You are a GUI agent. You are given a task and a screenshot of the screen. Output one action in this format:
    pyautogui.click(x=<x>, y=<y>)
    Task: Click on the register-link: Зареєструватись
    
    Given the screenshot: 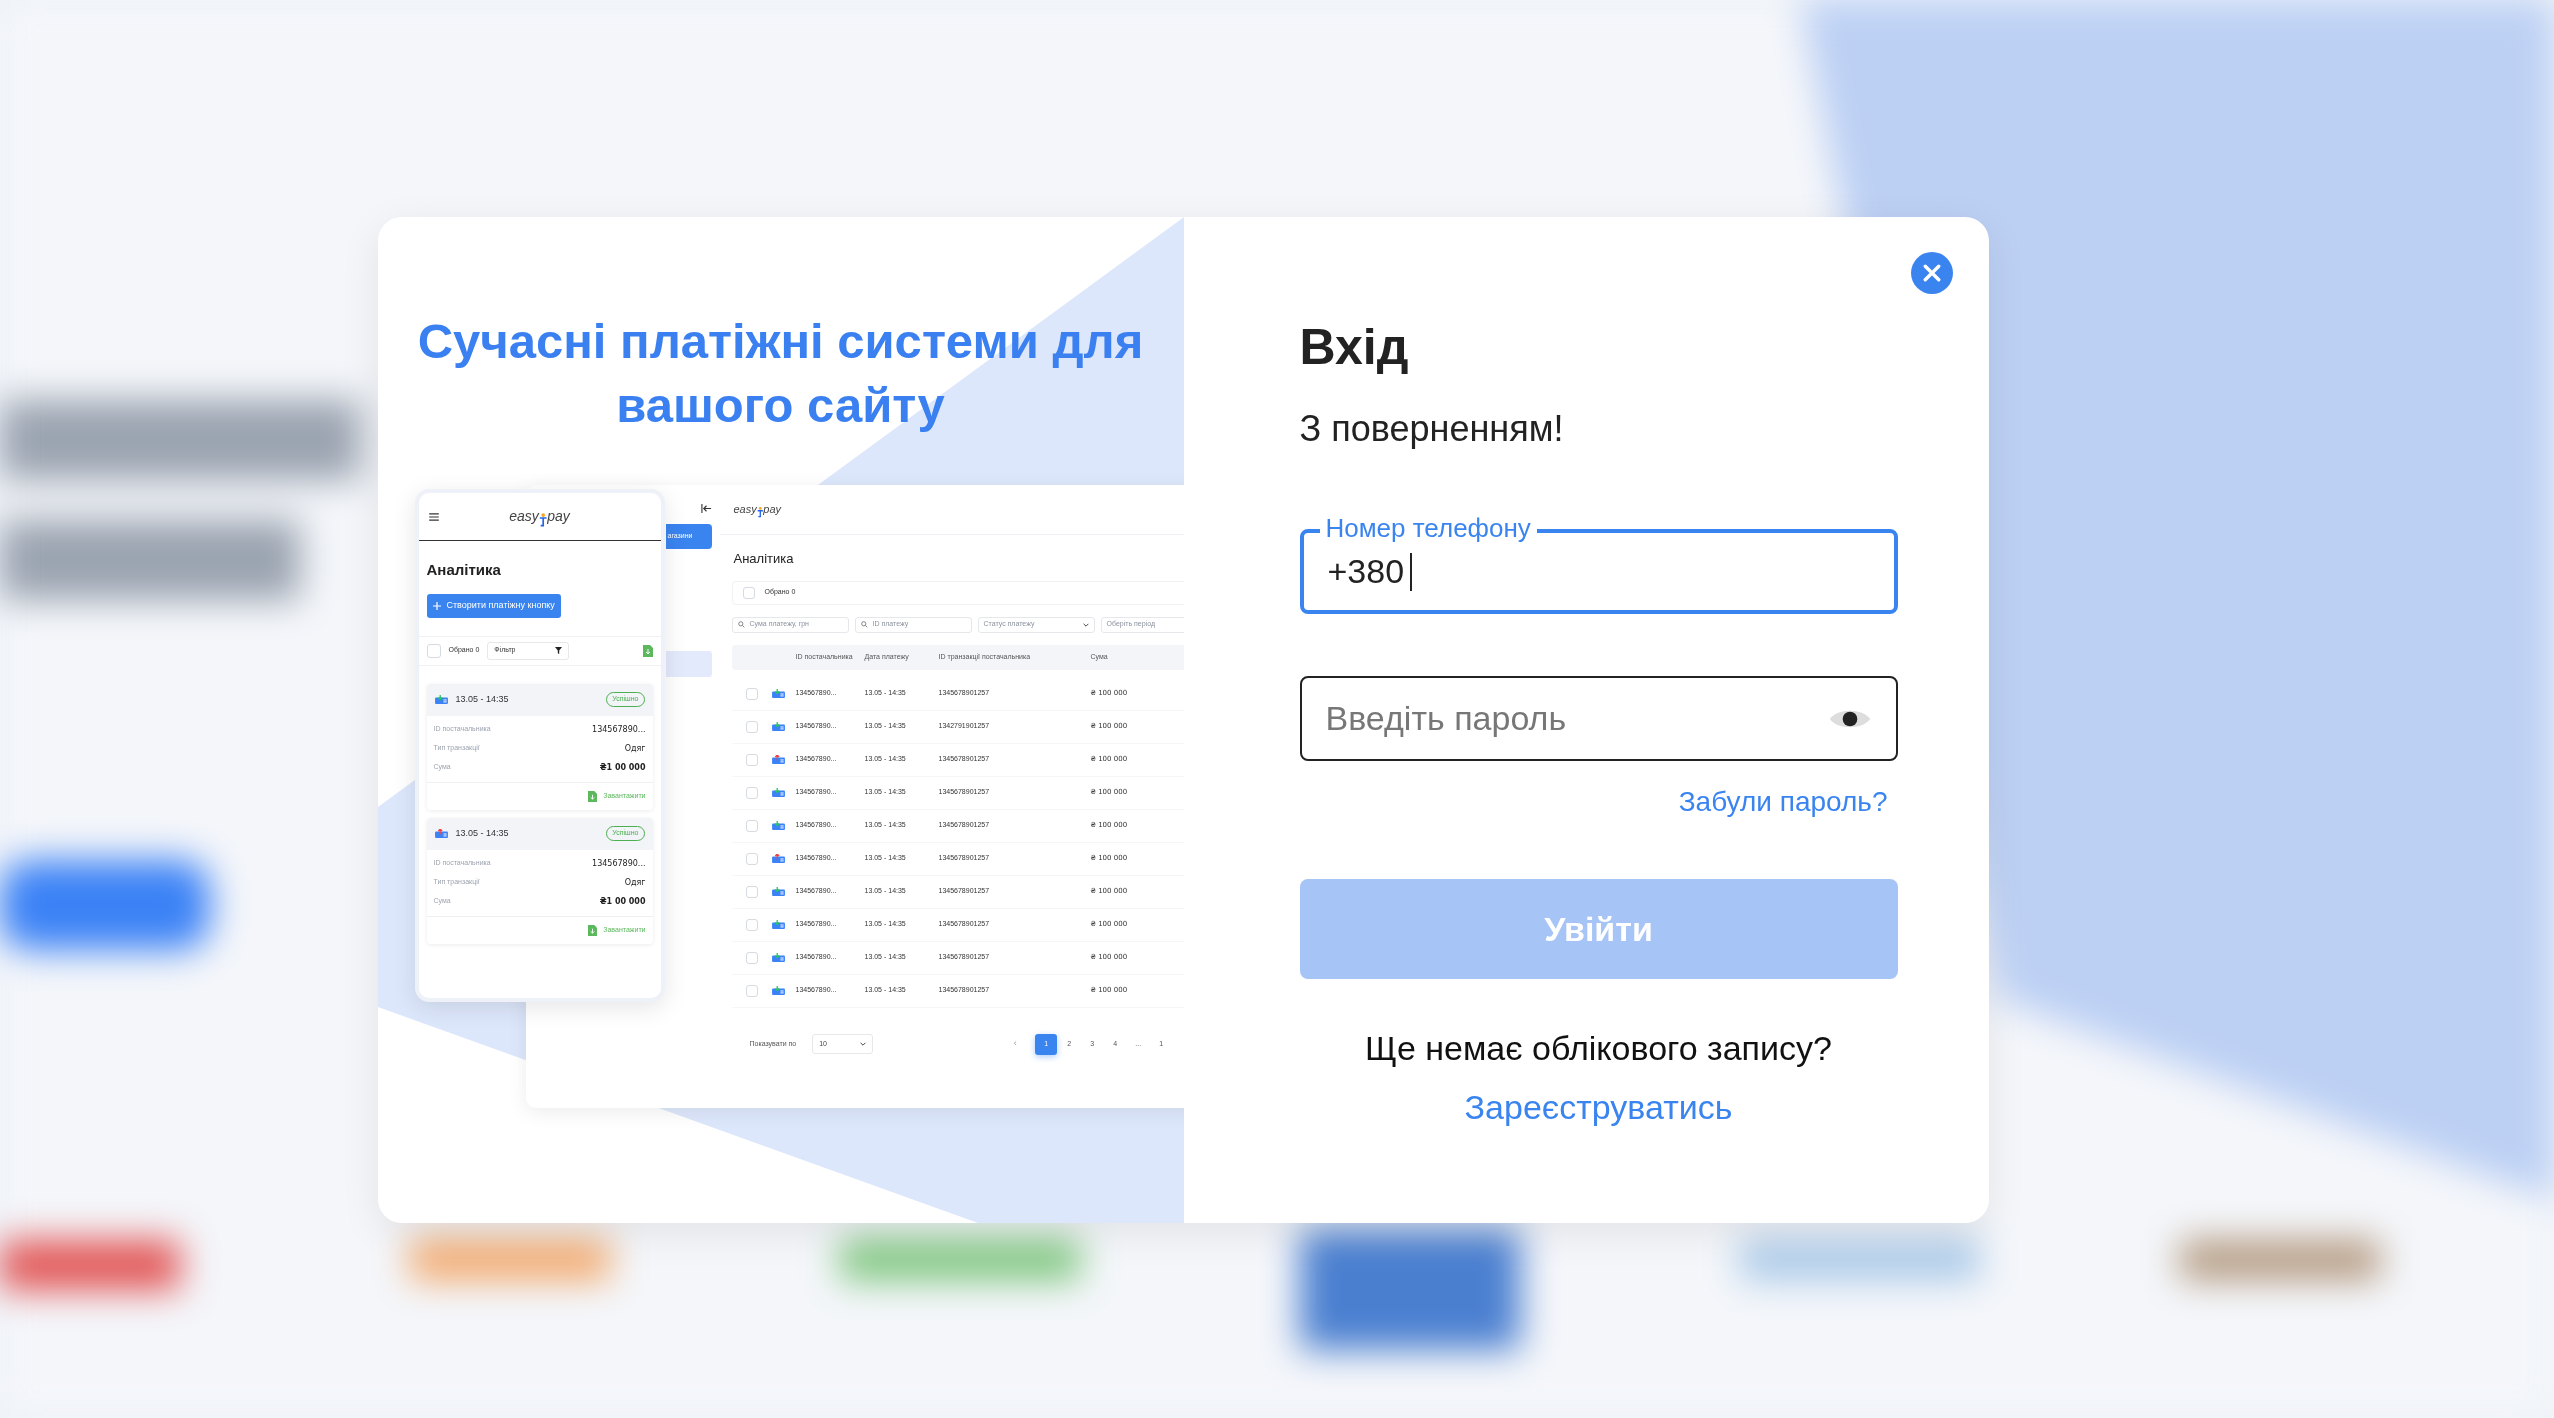 What is the action you would take?
    pyautogui.click(x=1598, y=1107)
    